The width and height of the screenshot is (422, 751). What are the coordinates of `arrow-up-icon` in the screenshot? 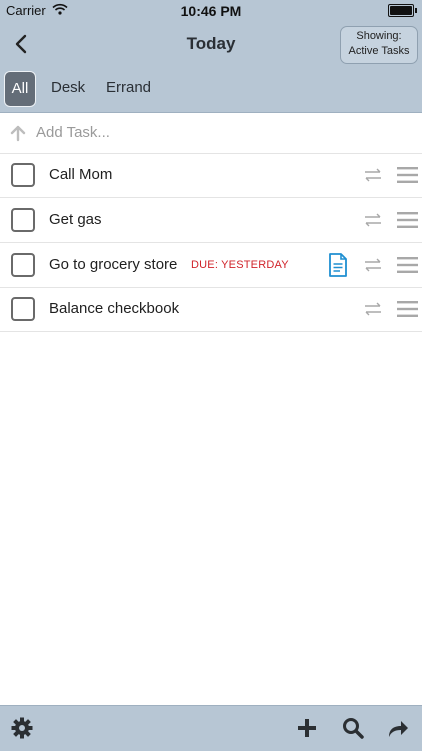 It's located at (18, 133).